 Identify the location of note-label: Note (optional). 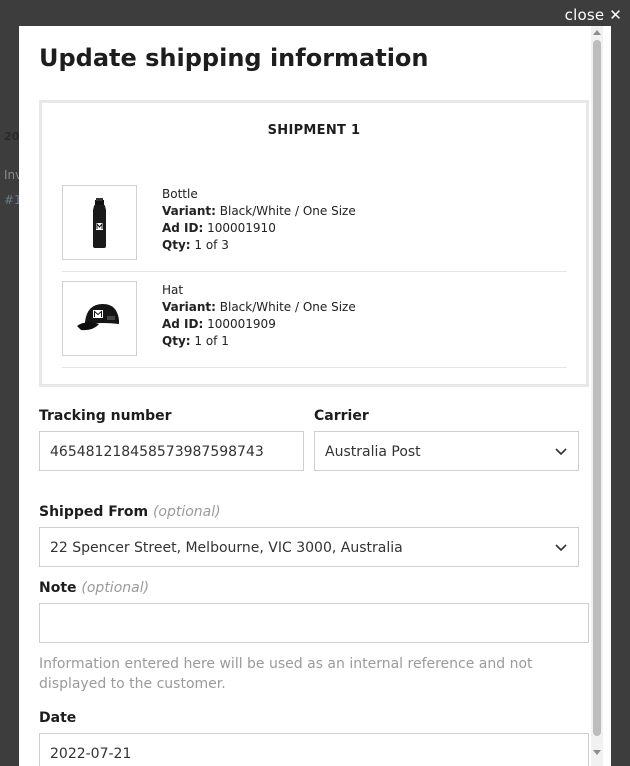
(94, 588).